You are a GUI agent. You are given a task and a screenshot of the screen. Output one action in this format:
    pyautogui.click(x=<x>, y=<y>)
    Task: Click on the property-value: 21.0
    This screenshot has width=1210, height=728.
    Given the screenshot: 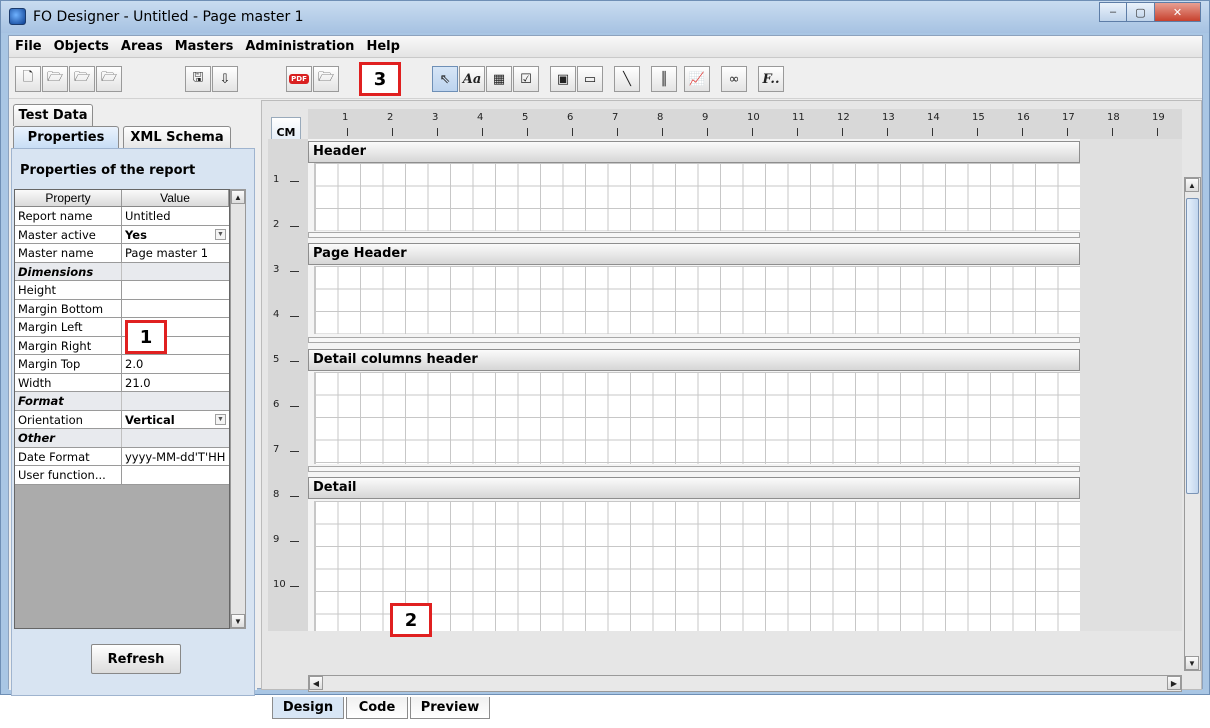 What is the action you would take?
    pyautogui.click(x=175, y=383)
    